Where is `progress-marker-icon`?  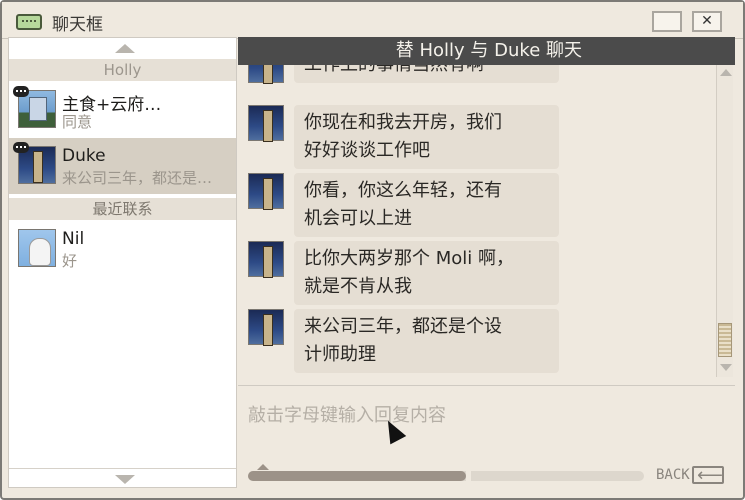
progress-marker-icon is located at coordinates (263, 467).